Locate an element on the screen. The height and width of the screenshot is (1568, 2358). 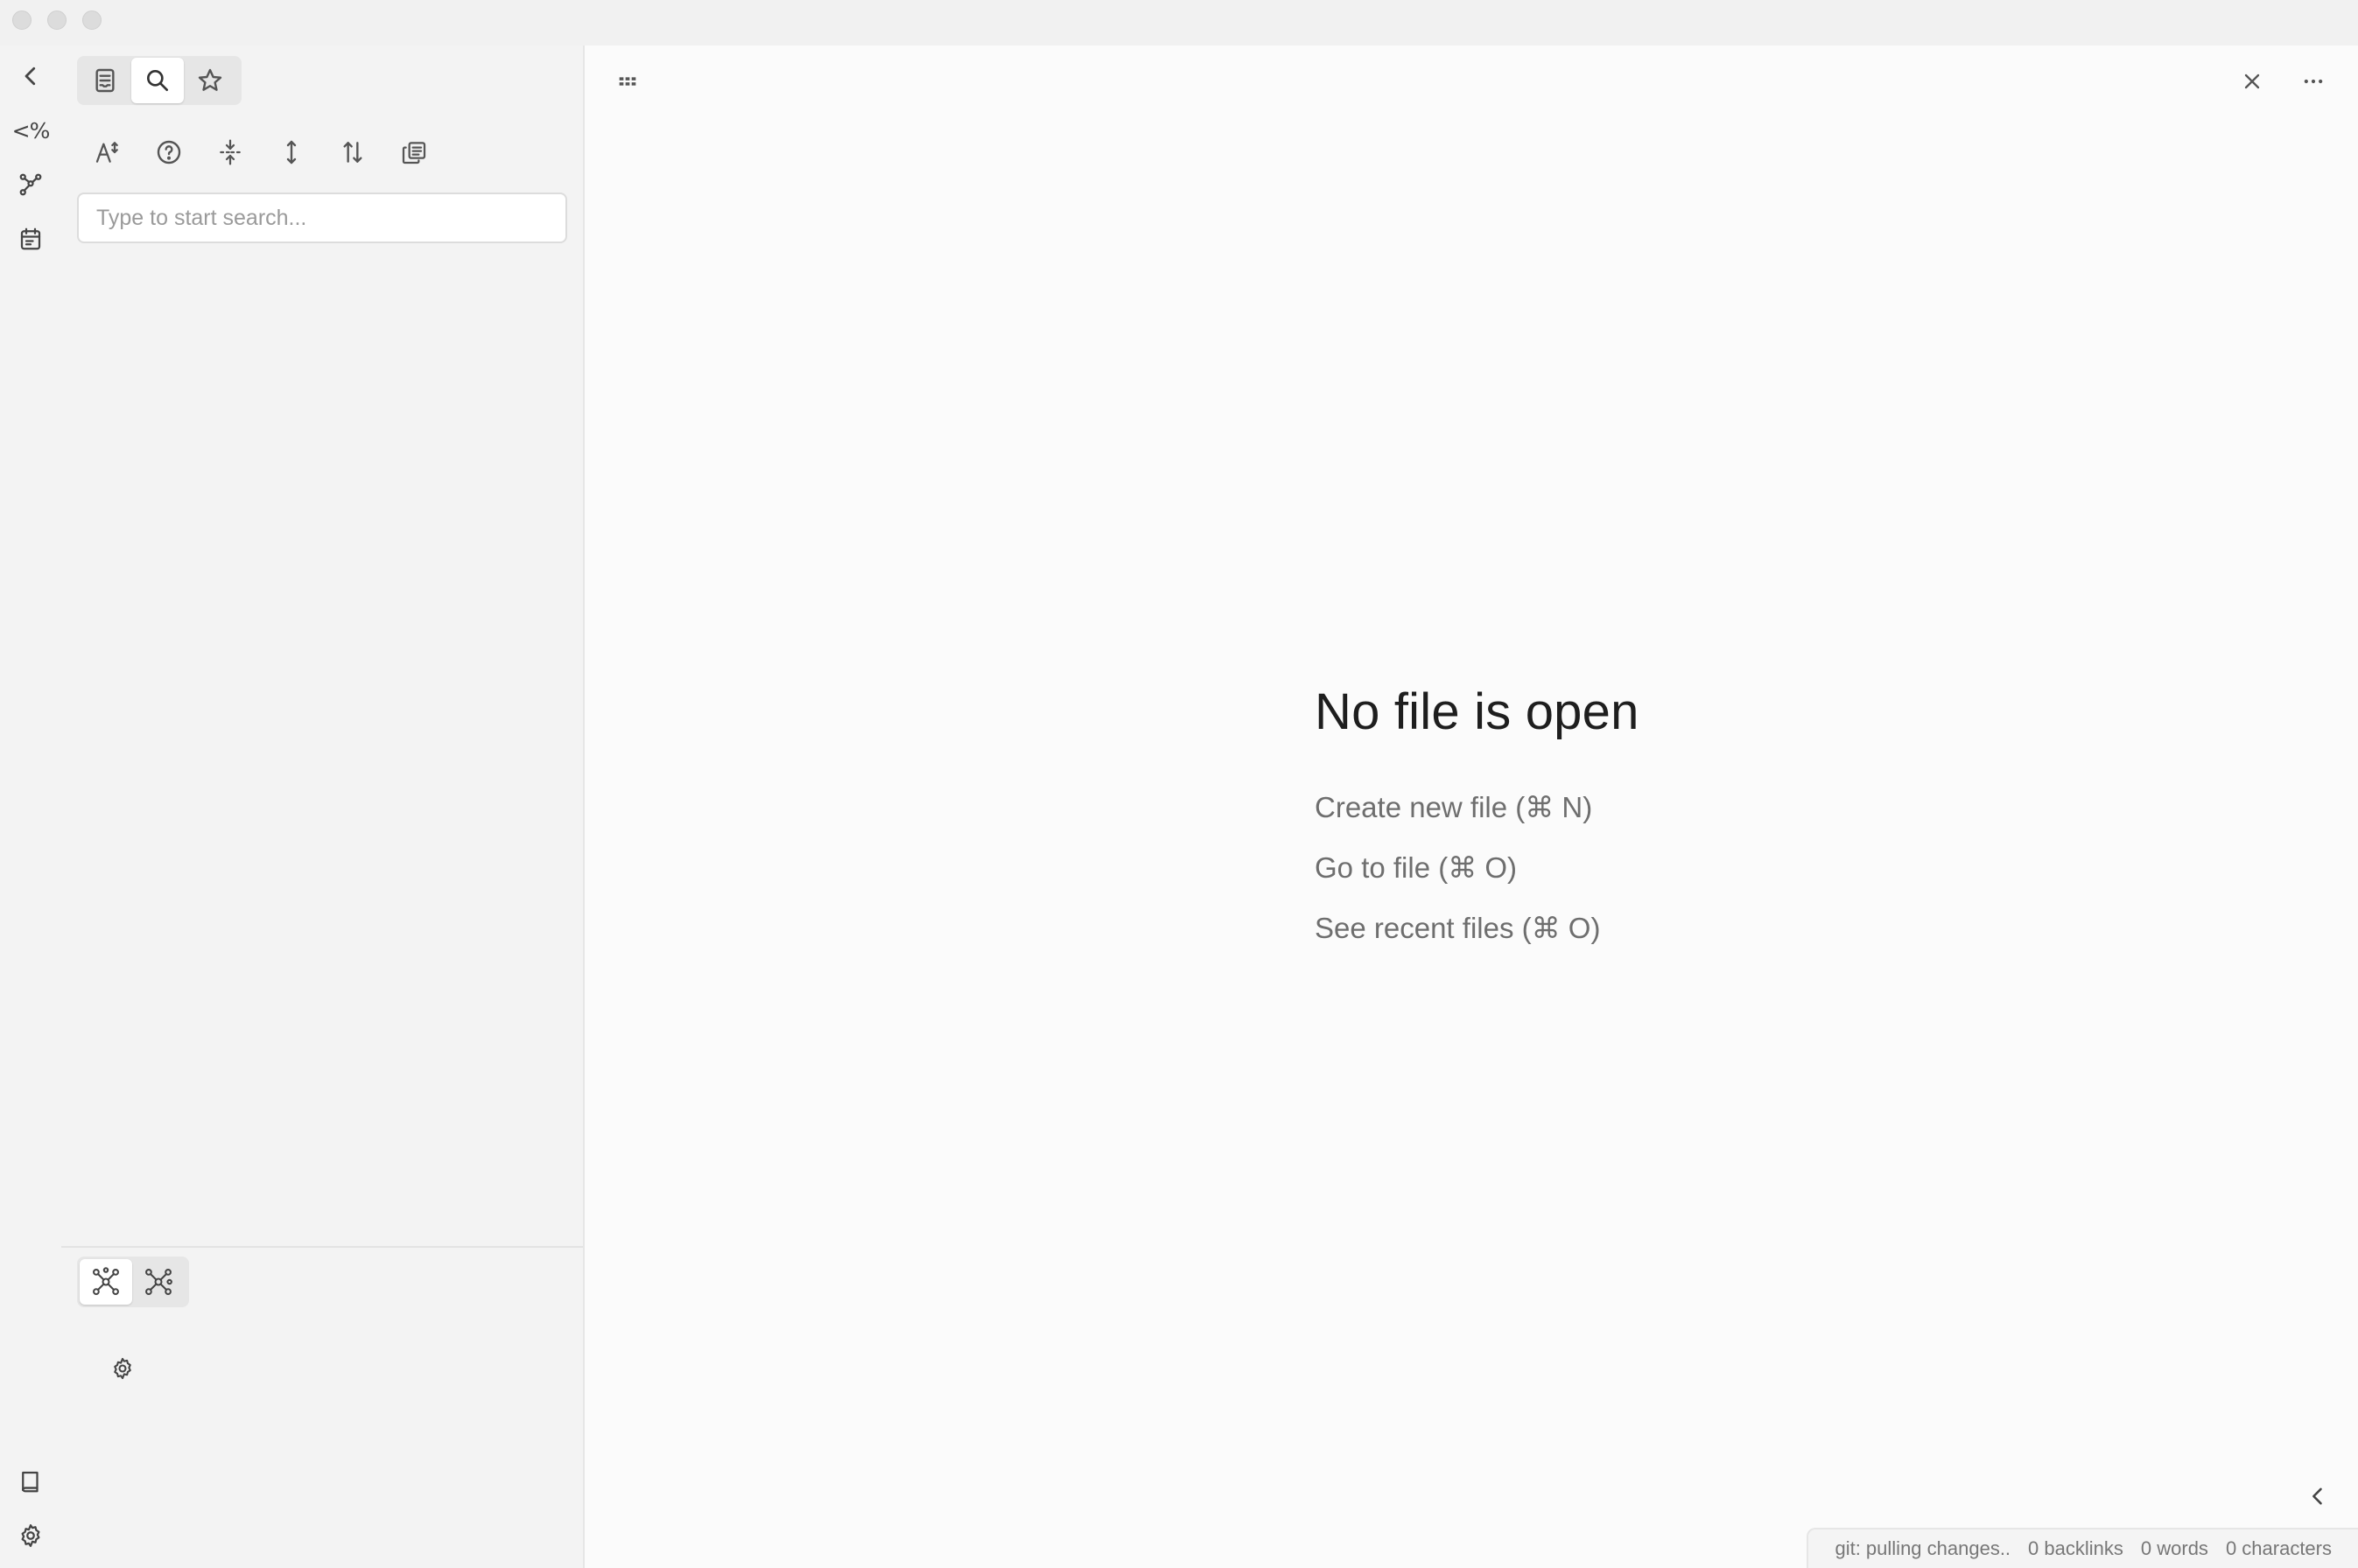
graph-settings-button is located at coordinates (122, 1368).